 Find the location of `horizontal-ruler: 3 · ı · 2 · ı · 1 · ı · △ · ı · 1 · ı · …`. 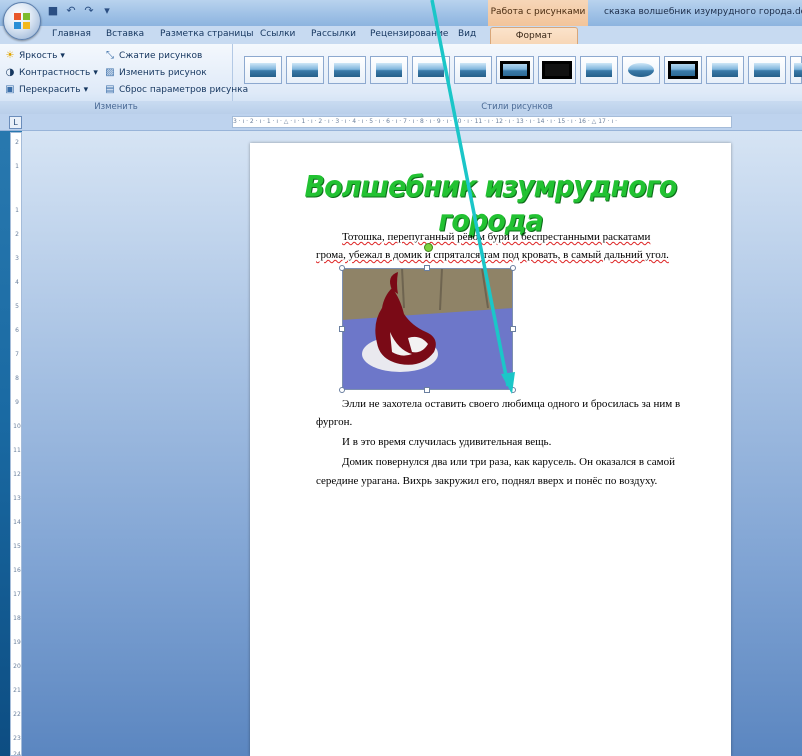

horizontal-ruler: 3 · ı · 2 · ı · 1 · ı · △ · ı · 1 · ı · … is located at coordinates (482, 122).